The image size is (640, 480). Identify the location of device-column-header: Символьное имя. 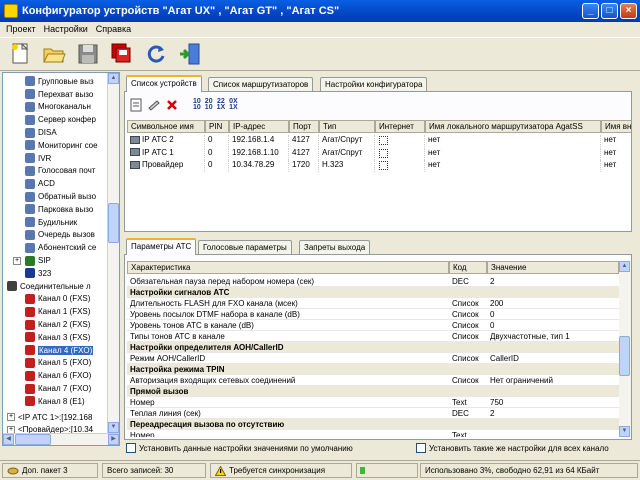
(166, 126).